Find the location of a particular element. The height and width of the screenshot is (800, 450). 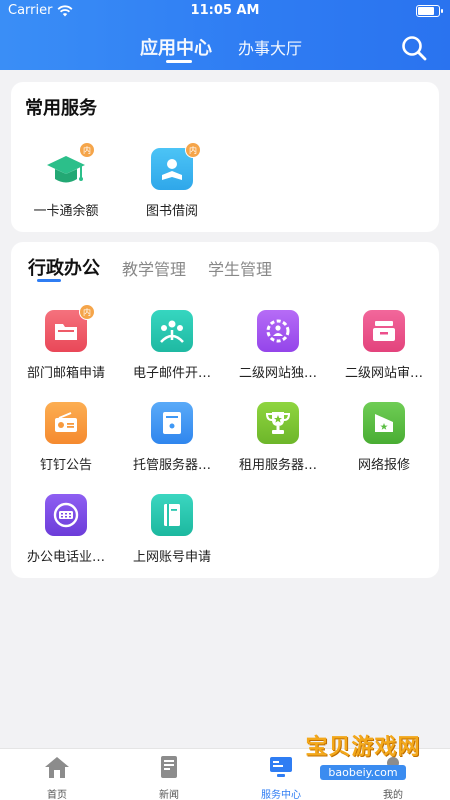

header-nav: 应用中心 办事大厅 is located at coordinates (225, 47).